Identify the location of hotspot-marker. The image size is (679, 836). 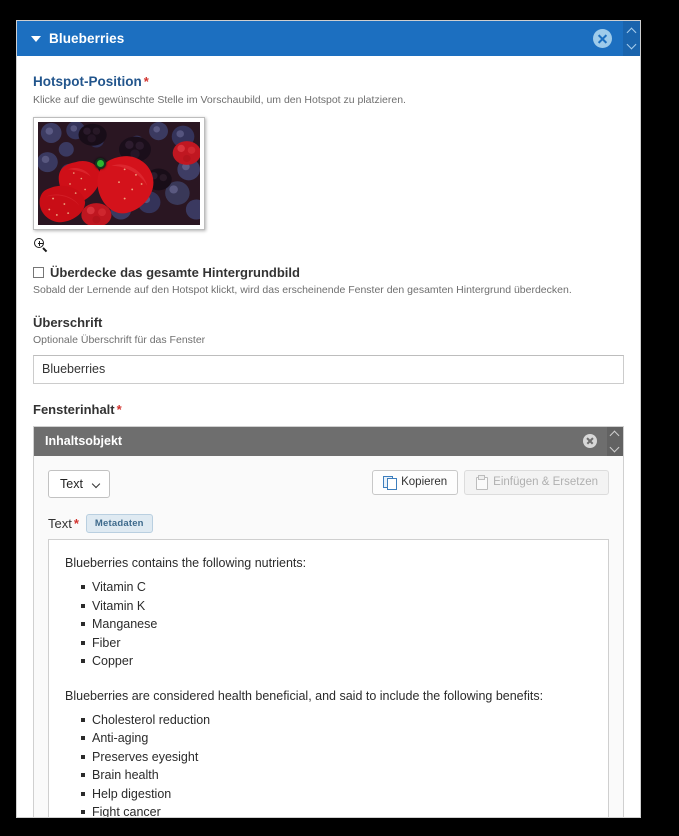
(100, 163).